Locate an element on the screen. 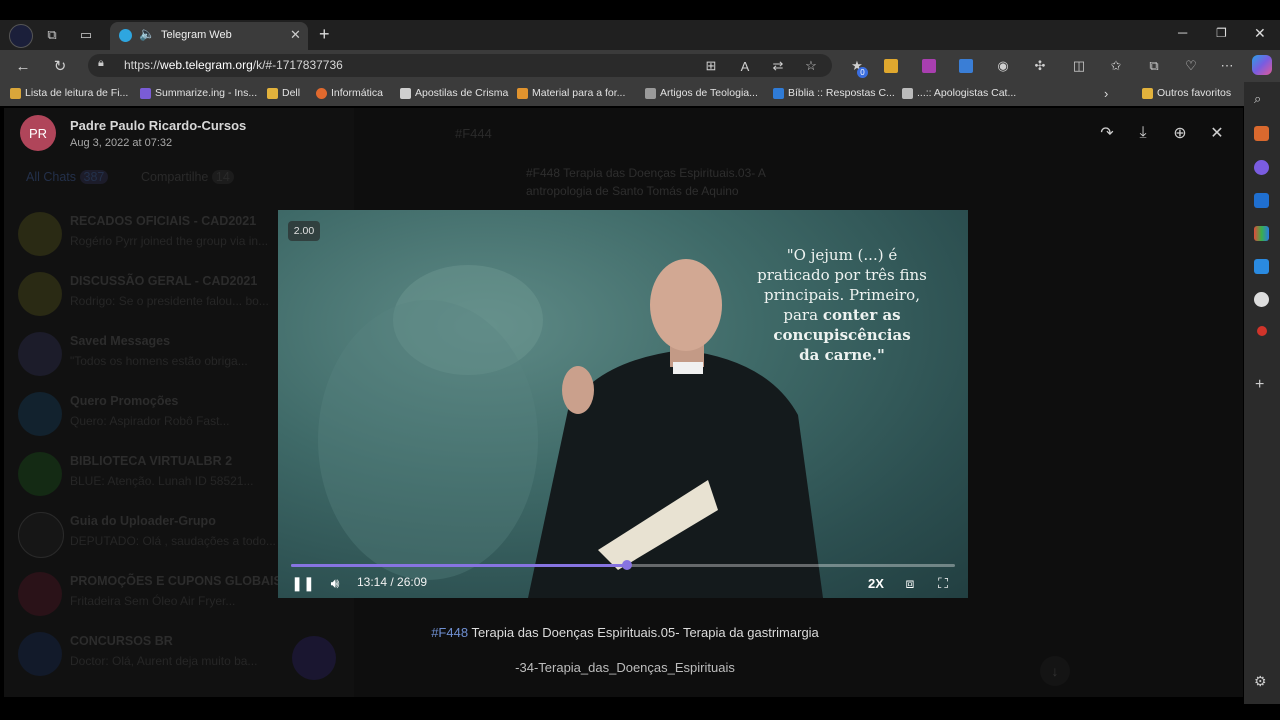  message-date: Aug 3, 2022 at 07:32 is located at coordinates (121, 143).